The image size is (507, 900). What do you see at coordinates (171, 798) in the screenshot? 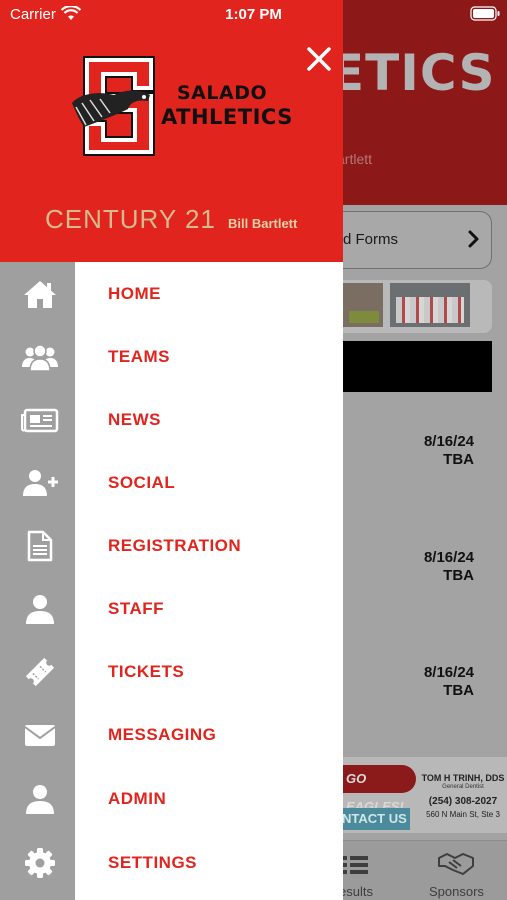
I see `menu-item-admin: ADMIN` at bounding box center [171, 798].